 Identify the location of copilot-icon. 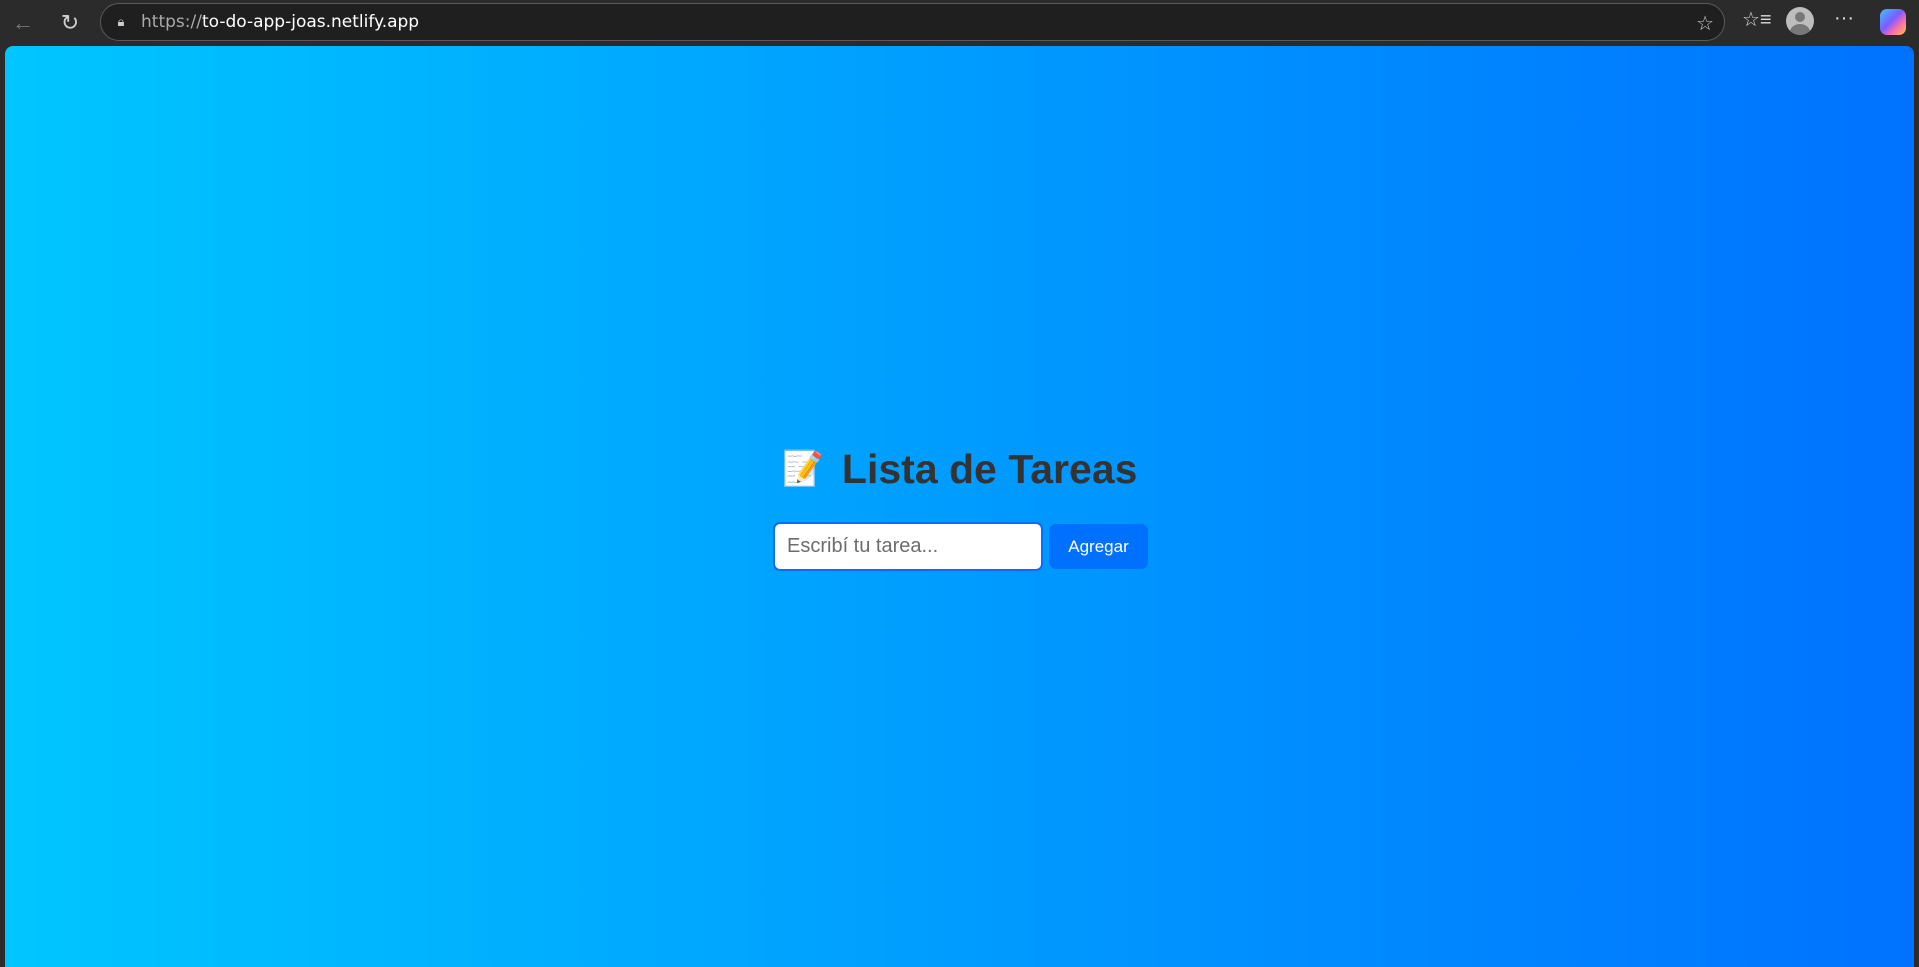
(1893, 22).